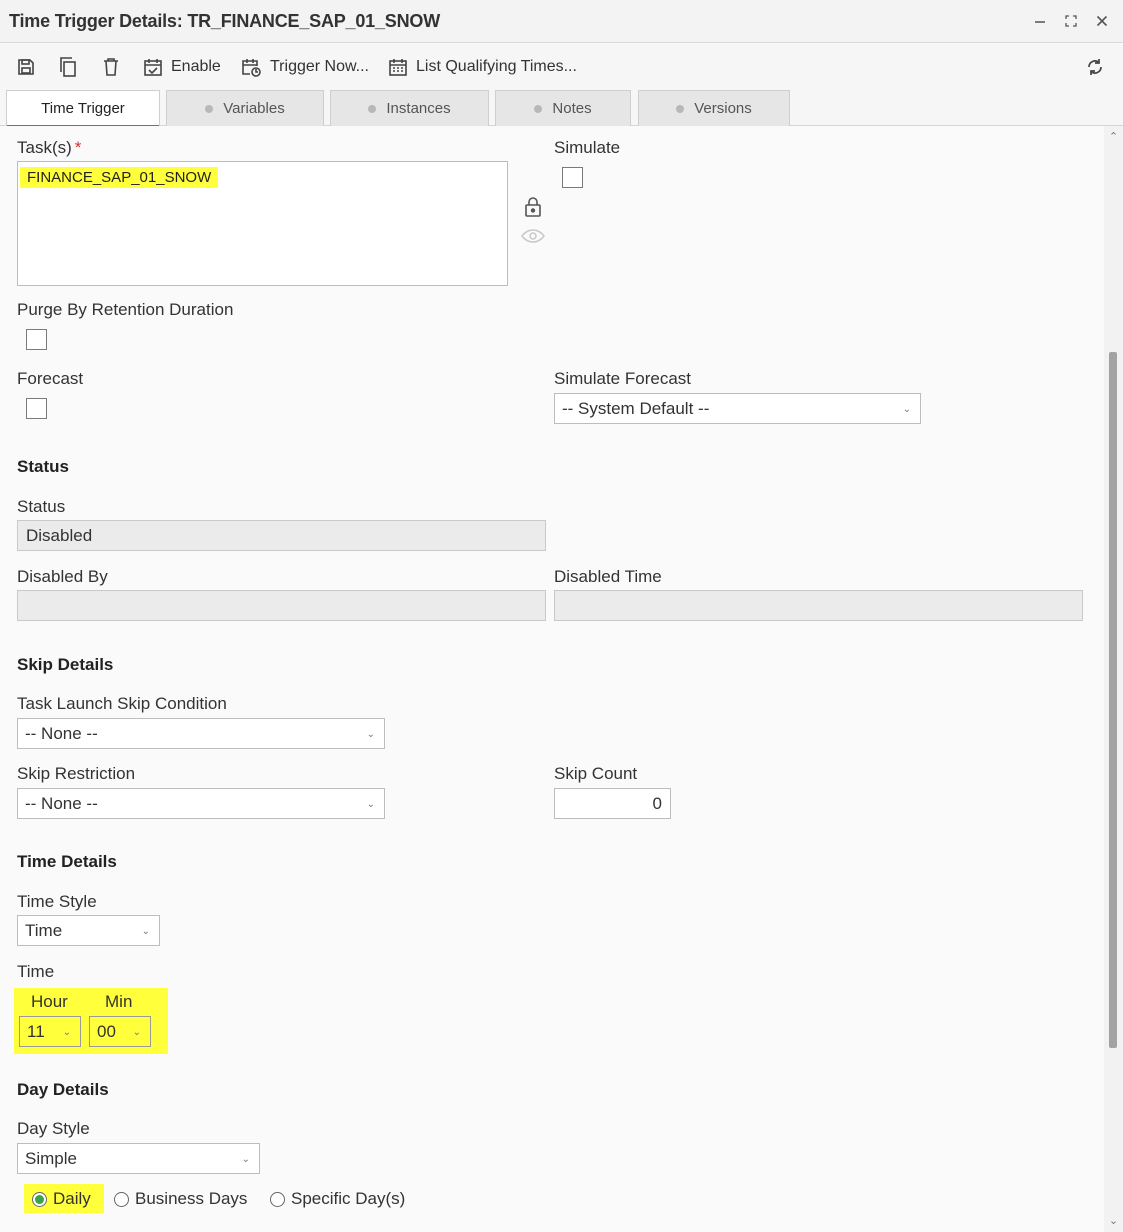  Describe the element at coordinates (50, 1031) in the screenshot. I see `hour-select: 11 ⌄` at that location.